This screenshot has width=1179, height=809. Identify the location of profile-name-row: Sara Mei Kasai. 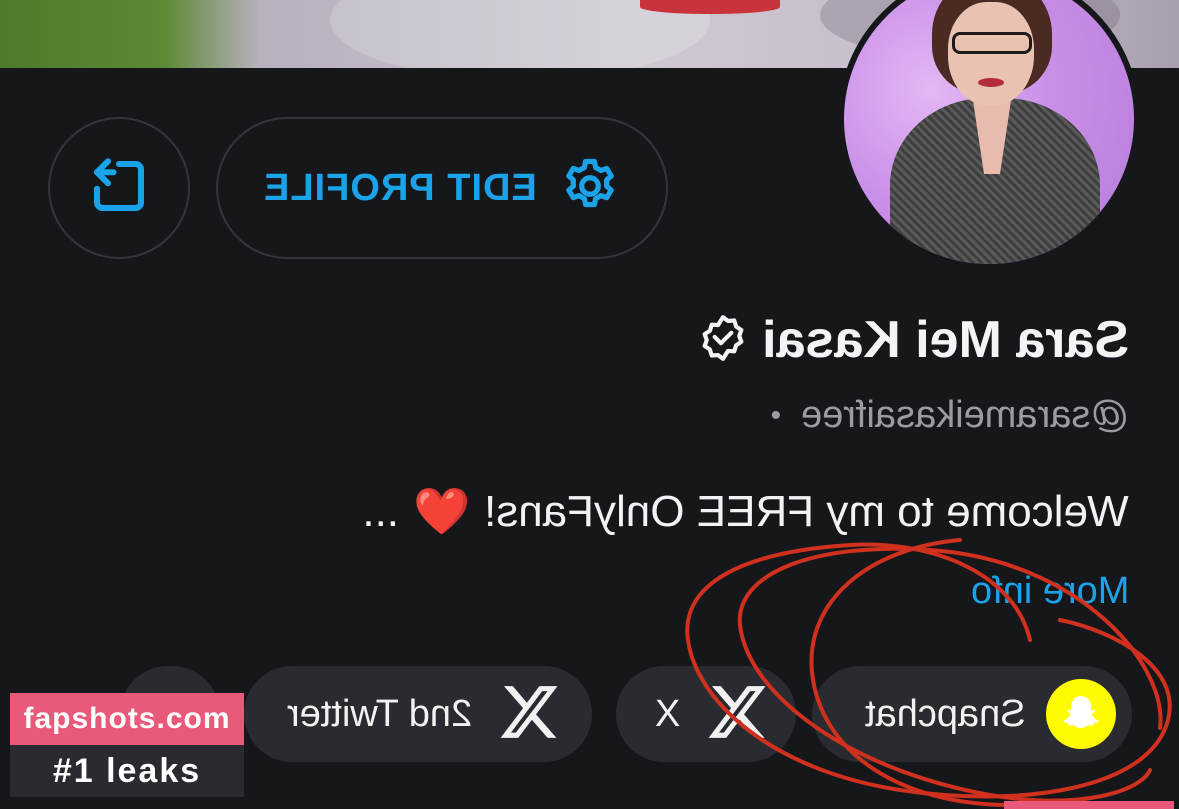
(913, 340).